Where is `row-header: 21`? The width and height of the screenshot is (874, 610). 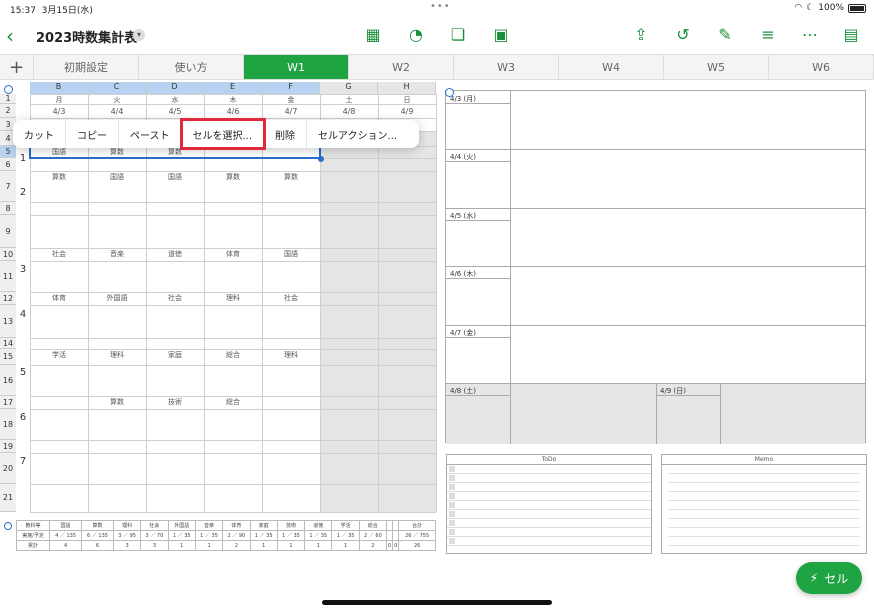 row-header: 21 is located at coordinates (8, 498).